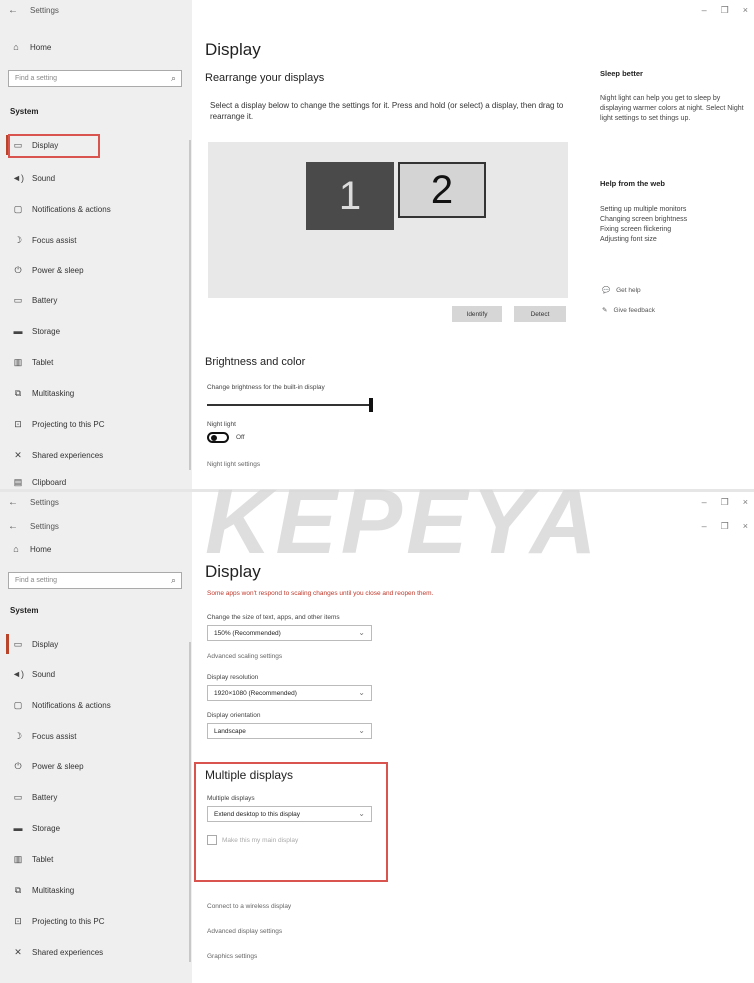 The image size is (754, 983). Describe the element at coordinates (18, 643) in the screenshot. I see `monitor-icon: ▭` at that location.